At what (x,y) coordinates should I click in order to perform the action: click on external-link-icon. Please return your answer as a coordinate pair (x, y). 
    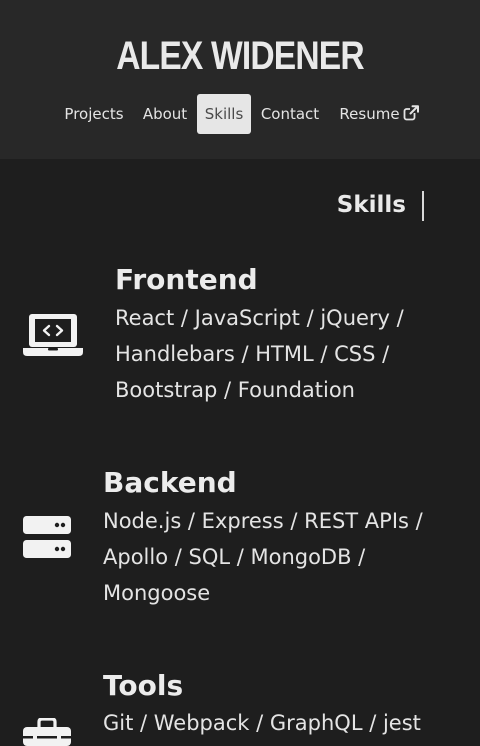
    Looking at the image, I should click on (411, 113).